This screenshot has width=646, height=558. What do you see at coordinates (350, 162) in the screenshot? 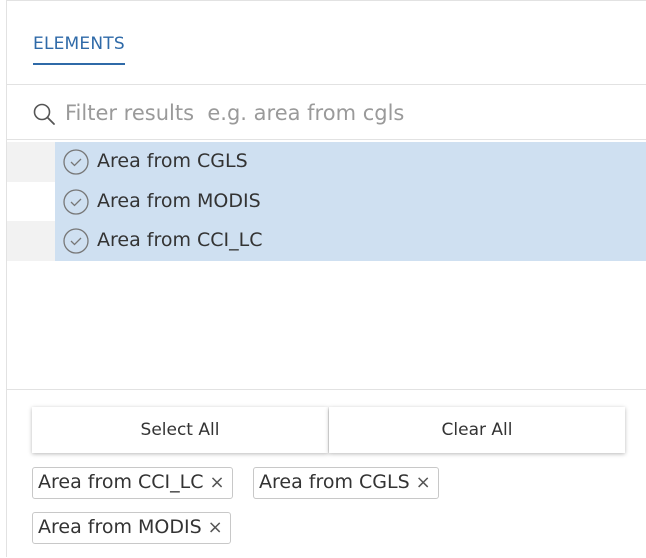
I see `list-item-area-from-cgls: Area from CGLS` at bounding box center [350, 162].